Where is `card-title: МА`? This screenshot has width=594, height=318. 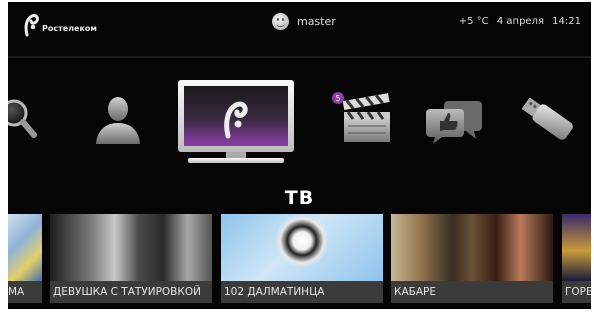
card-title: МА is located at coordinates (25, 292).